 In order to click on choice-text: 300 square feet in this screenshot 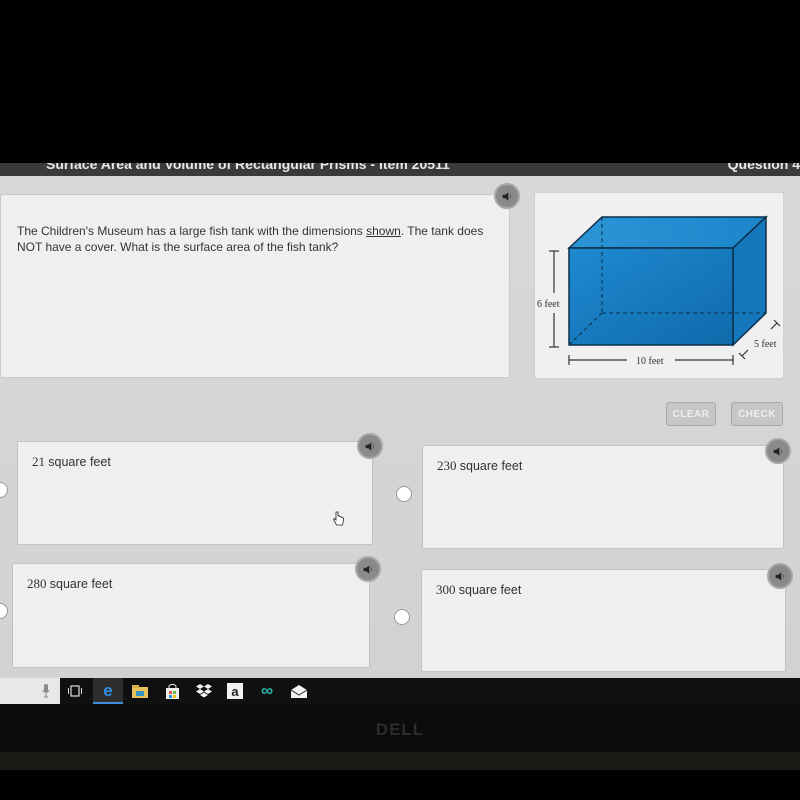, I will do `click(478, 590)`.